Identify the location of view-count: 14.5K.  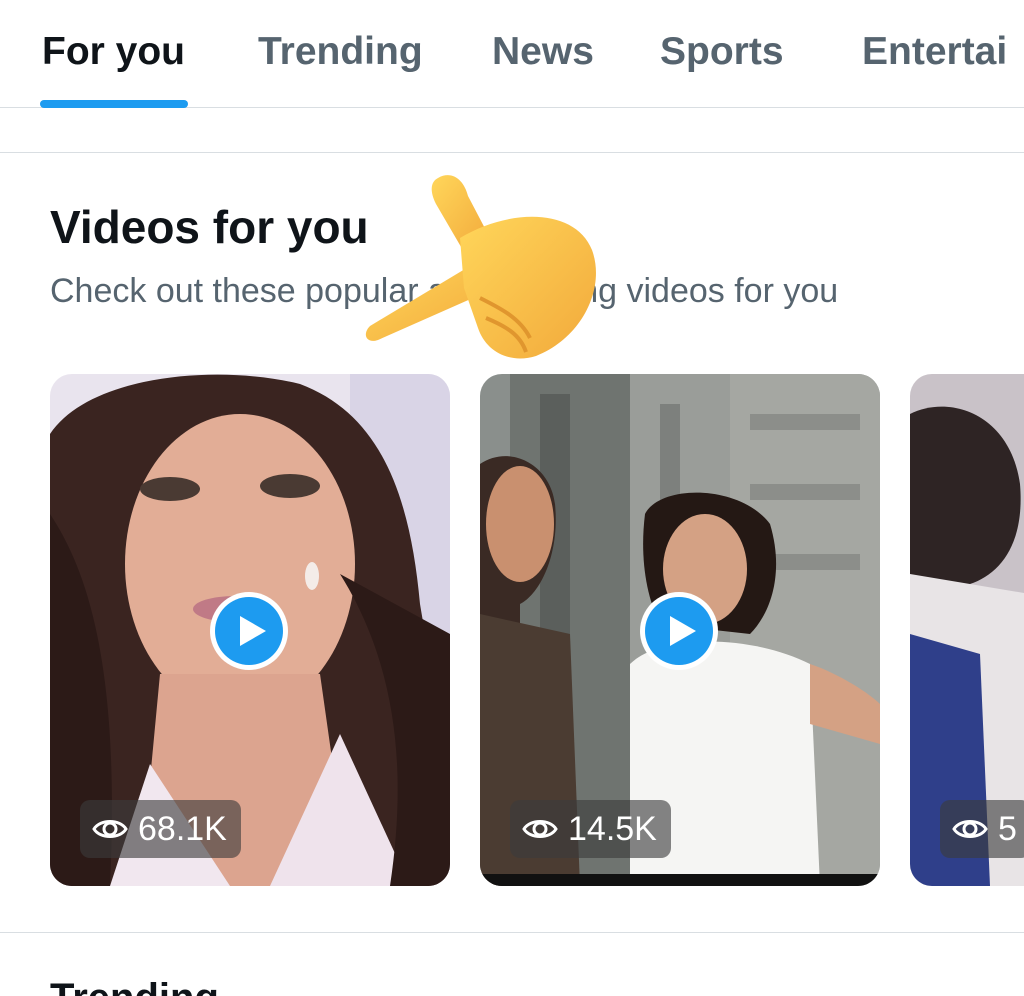
(612, 829).